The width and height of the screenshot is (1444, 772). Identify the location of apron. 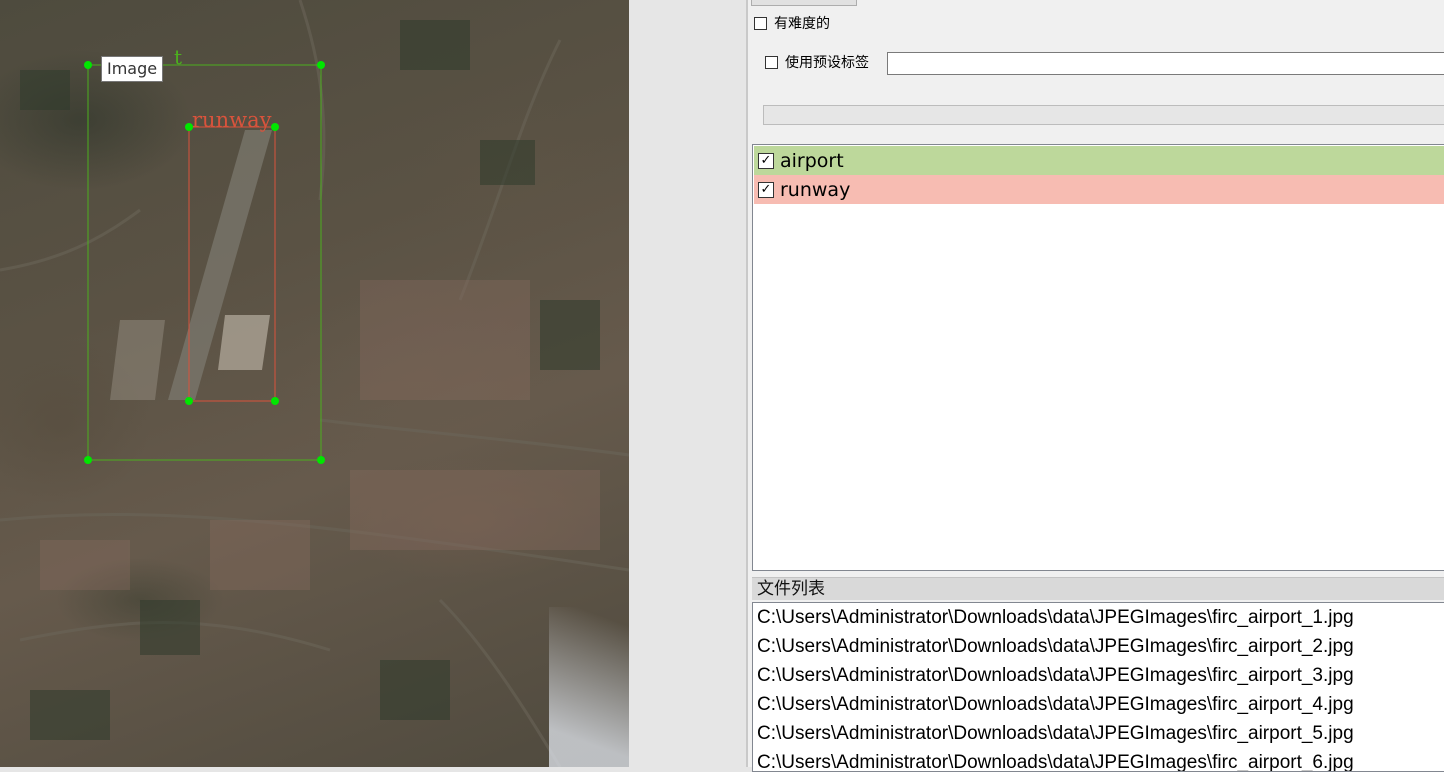
(244, 342).